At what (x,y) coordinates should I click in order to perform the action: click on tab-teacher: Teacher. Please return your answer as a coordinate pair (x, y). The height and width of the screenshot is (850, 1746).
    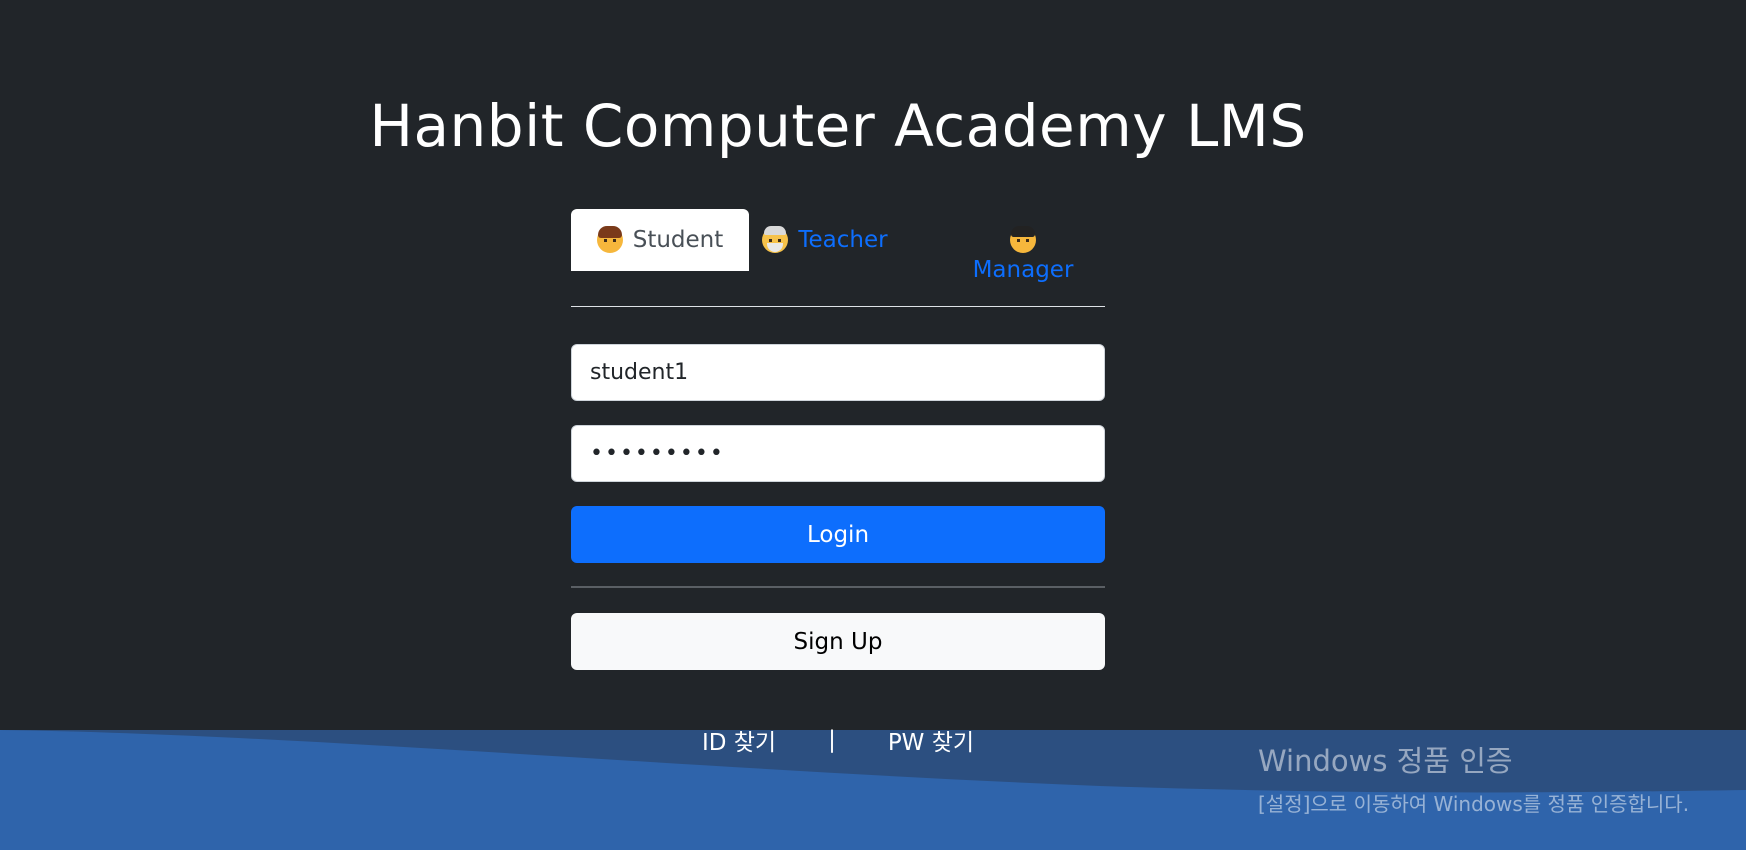
    Looking at the image, I should click on (825, 240).